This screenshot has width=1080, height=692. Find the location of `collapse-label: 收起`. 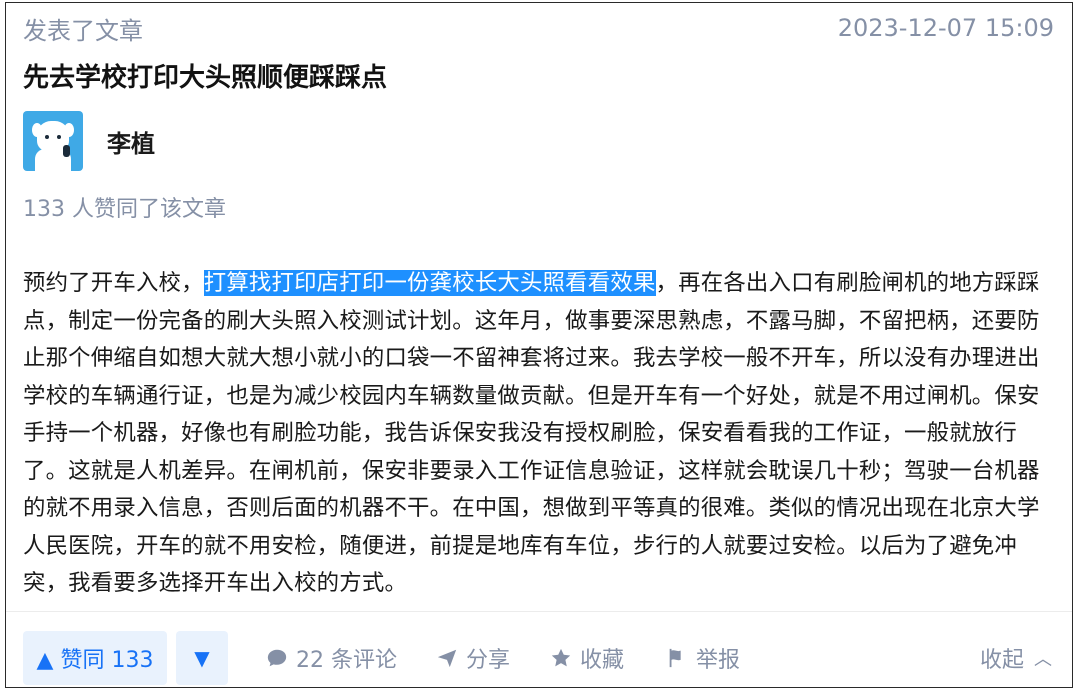

collapse-label: 收起 is located at coordinates (1001, 660).